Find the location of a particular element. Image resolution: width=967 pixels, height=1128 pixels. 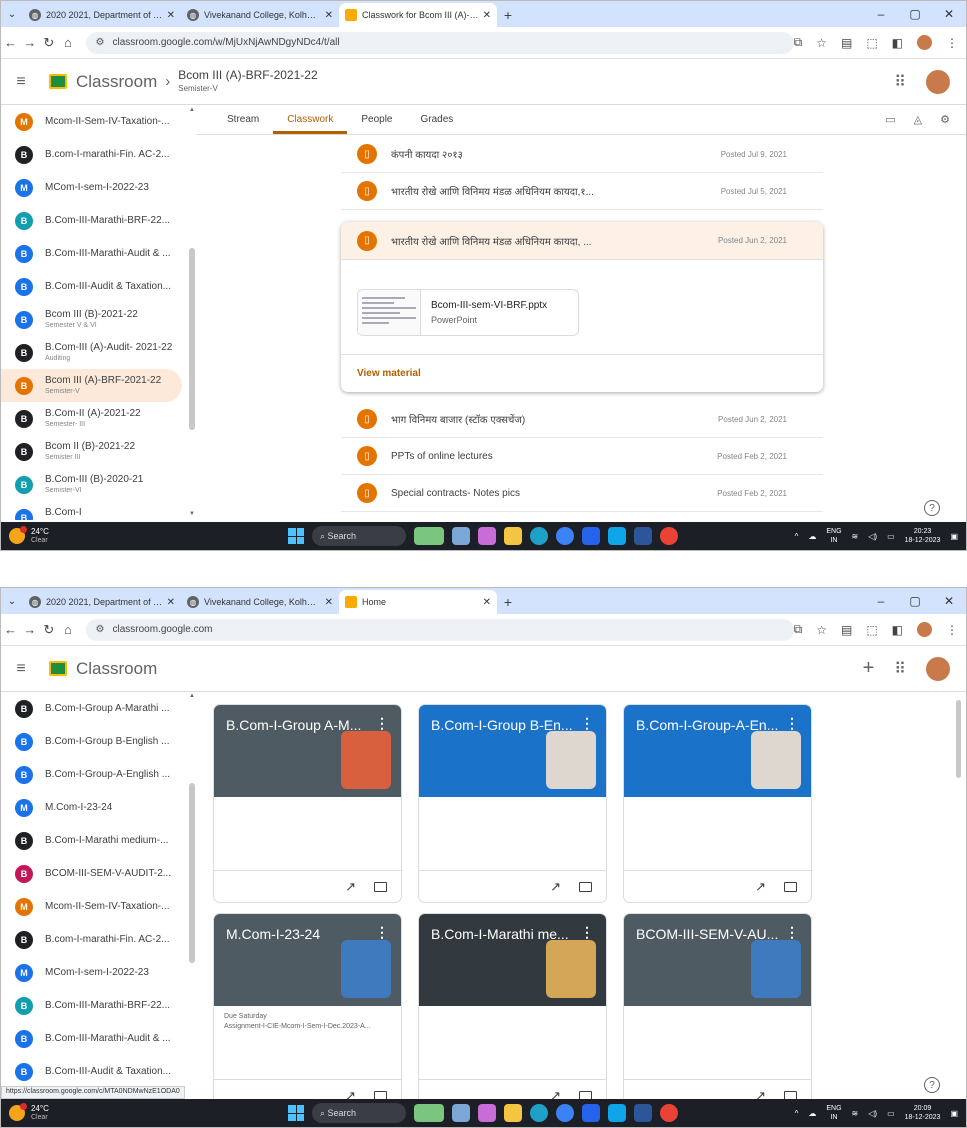

weather-widget: 24°C Clear is located at coordinates (61, 535).